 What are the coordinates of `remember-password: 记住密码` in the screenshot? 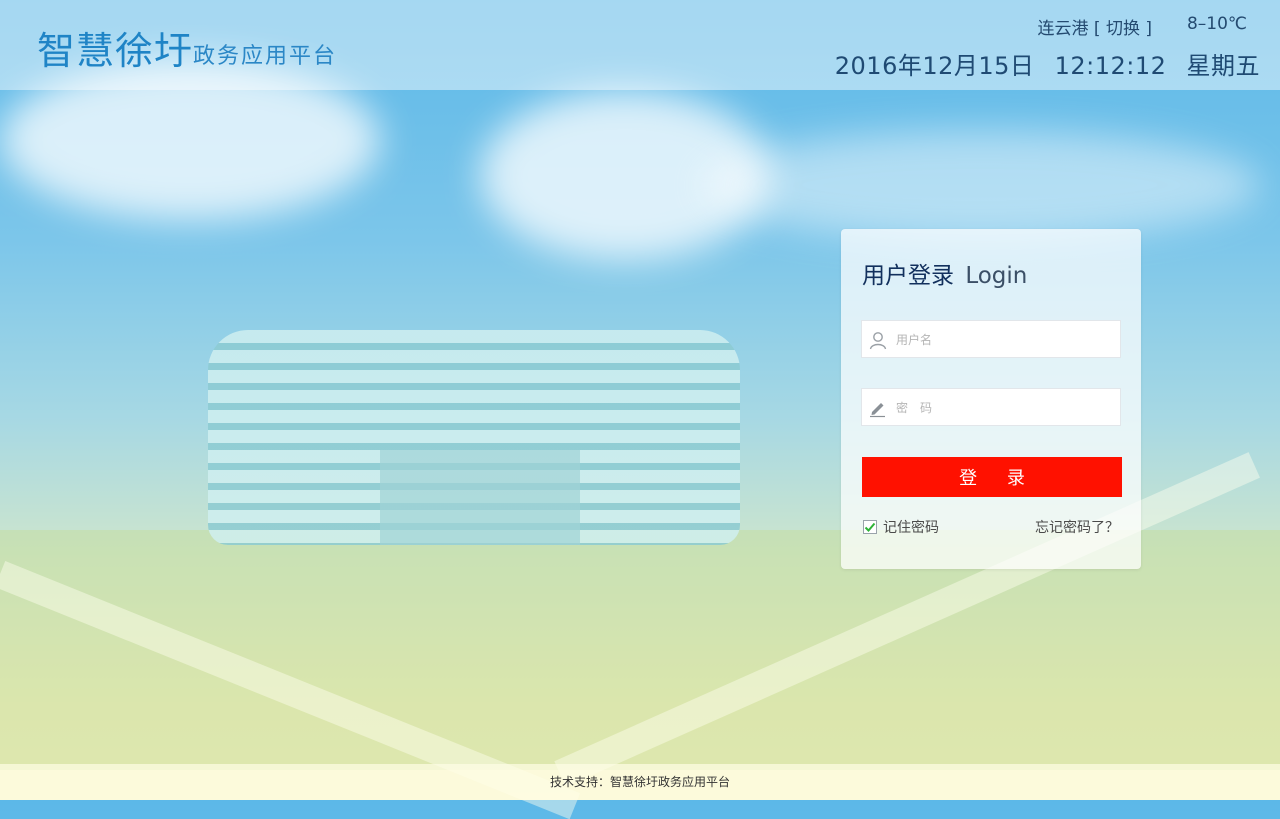 It's located at (901, 527).